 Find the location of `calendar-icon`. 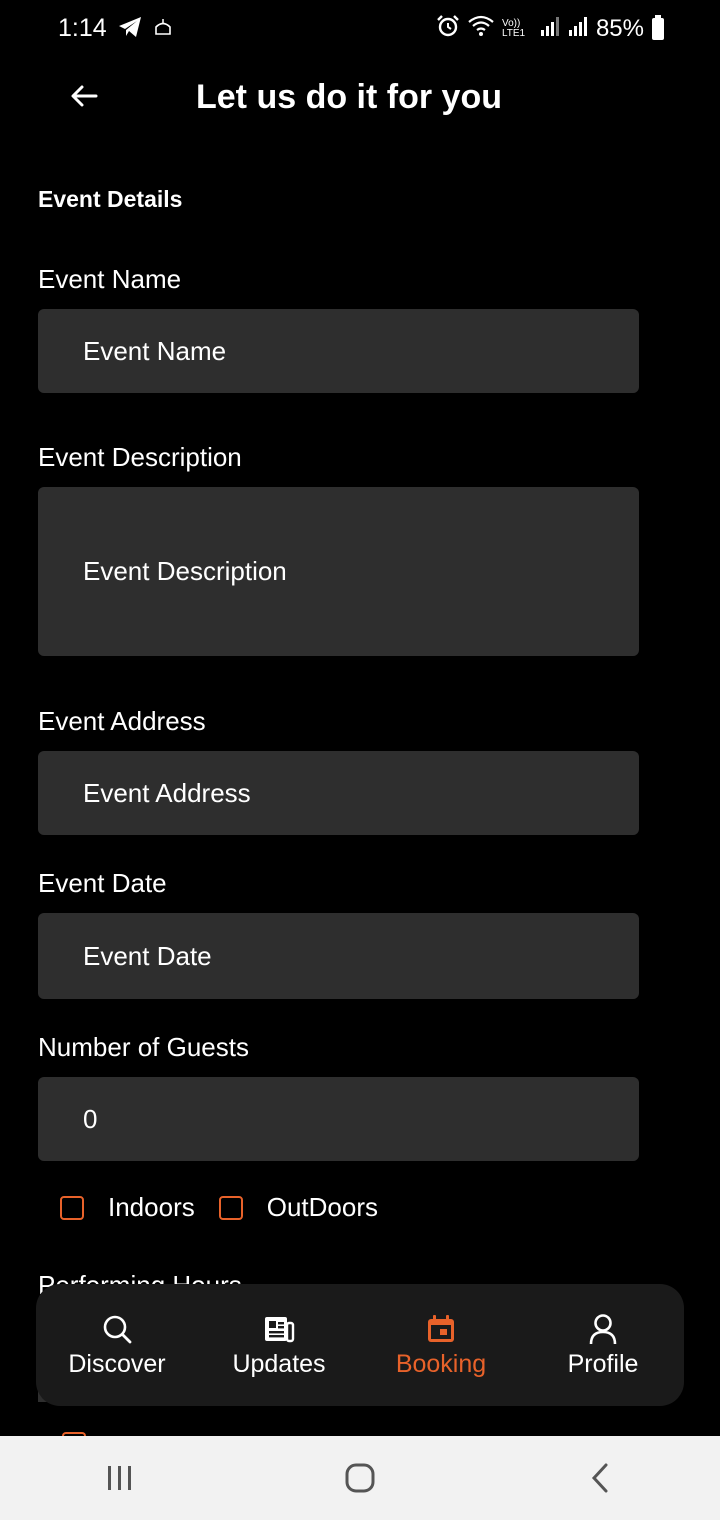

calendar-icon is located at coordinates (441, 1329).